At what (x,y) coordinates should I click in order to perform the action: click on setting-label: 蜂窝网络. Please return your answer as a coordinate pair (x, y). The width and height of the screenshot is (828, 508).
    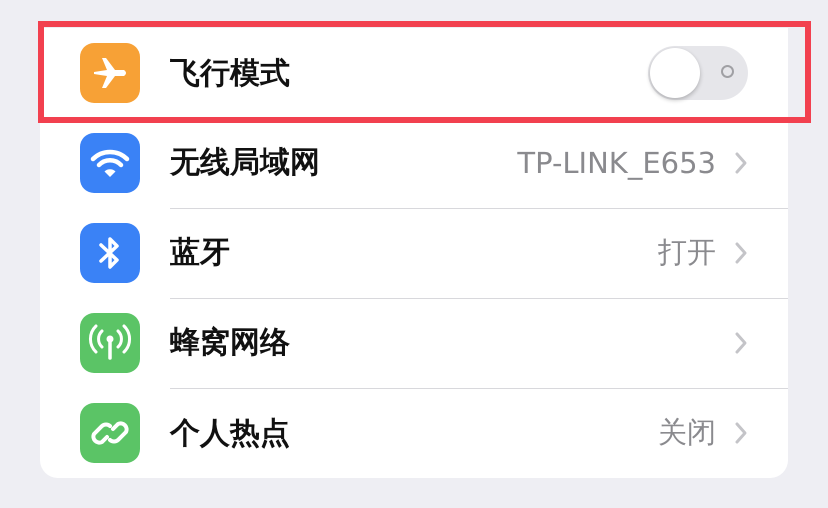
    Looking at the image, I should click on (230, 343).